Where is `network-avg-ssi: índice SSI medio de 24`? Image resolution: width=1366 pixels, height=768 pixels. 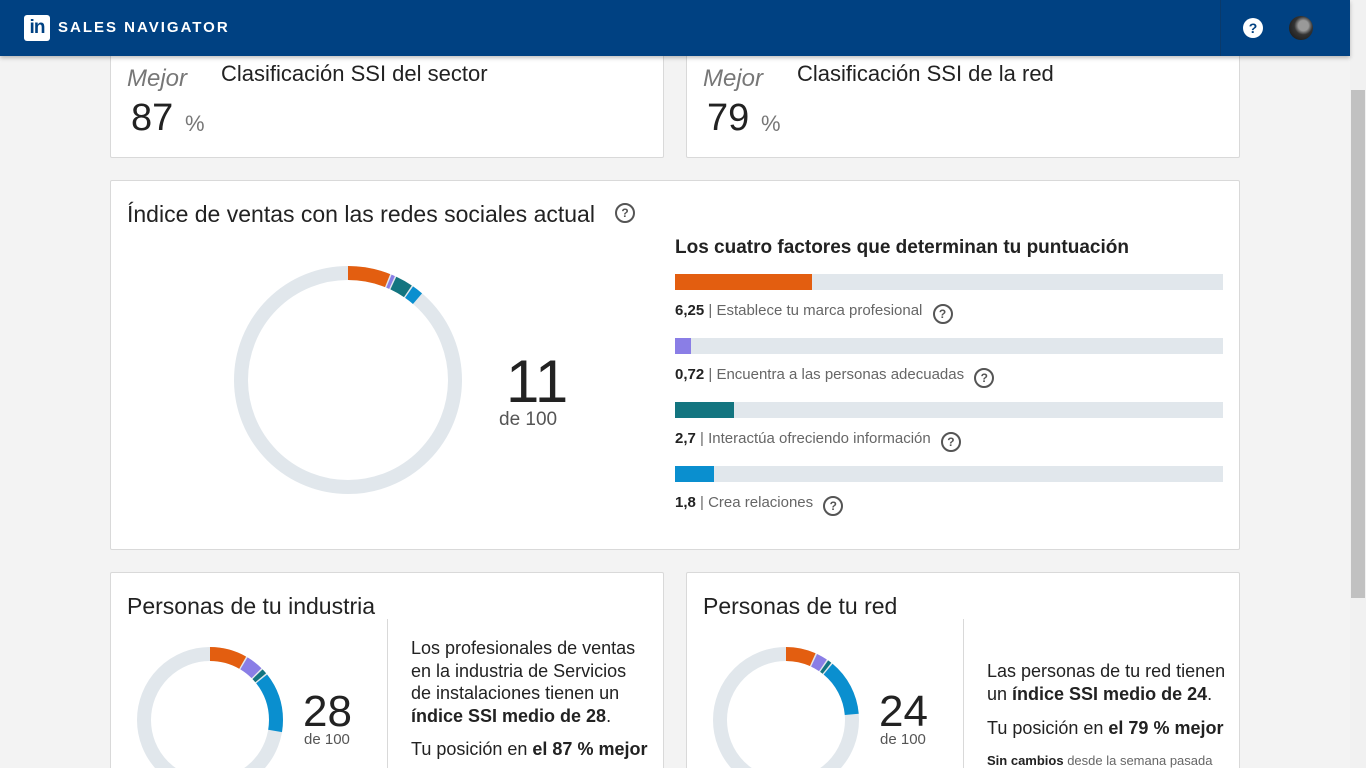
network-avg-ssi: índice SSI medio de 24 is located at coordinates (1110, 693).